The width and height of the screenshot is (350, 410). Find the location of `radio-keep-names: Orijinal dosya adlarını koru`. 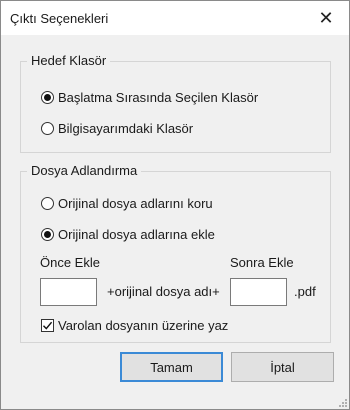

radio-keep-names: Orijinal dosya adlarını koru is located at coordinates (127, 203).